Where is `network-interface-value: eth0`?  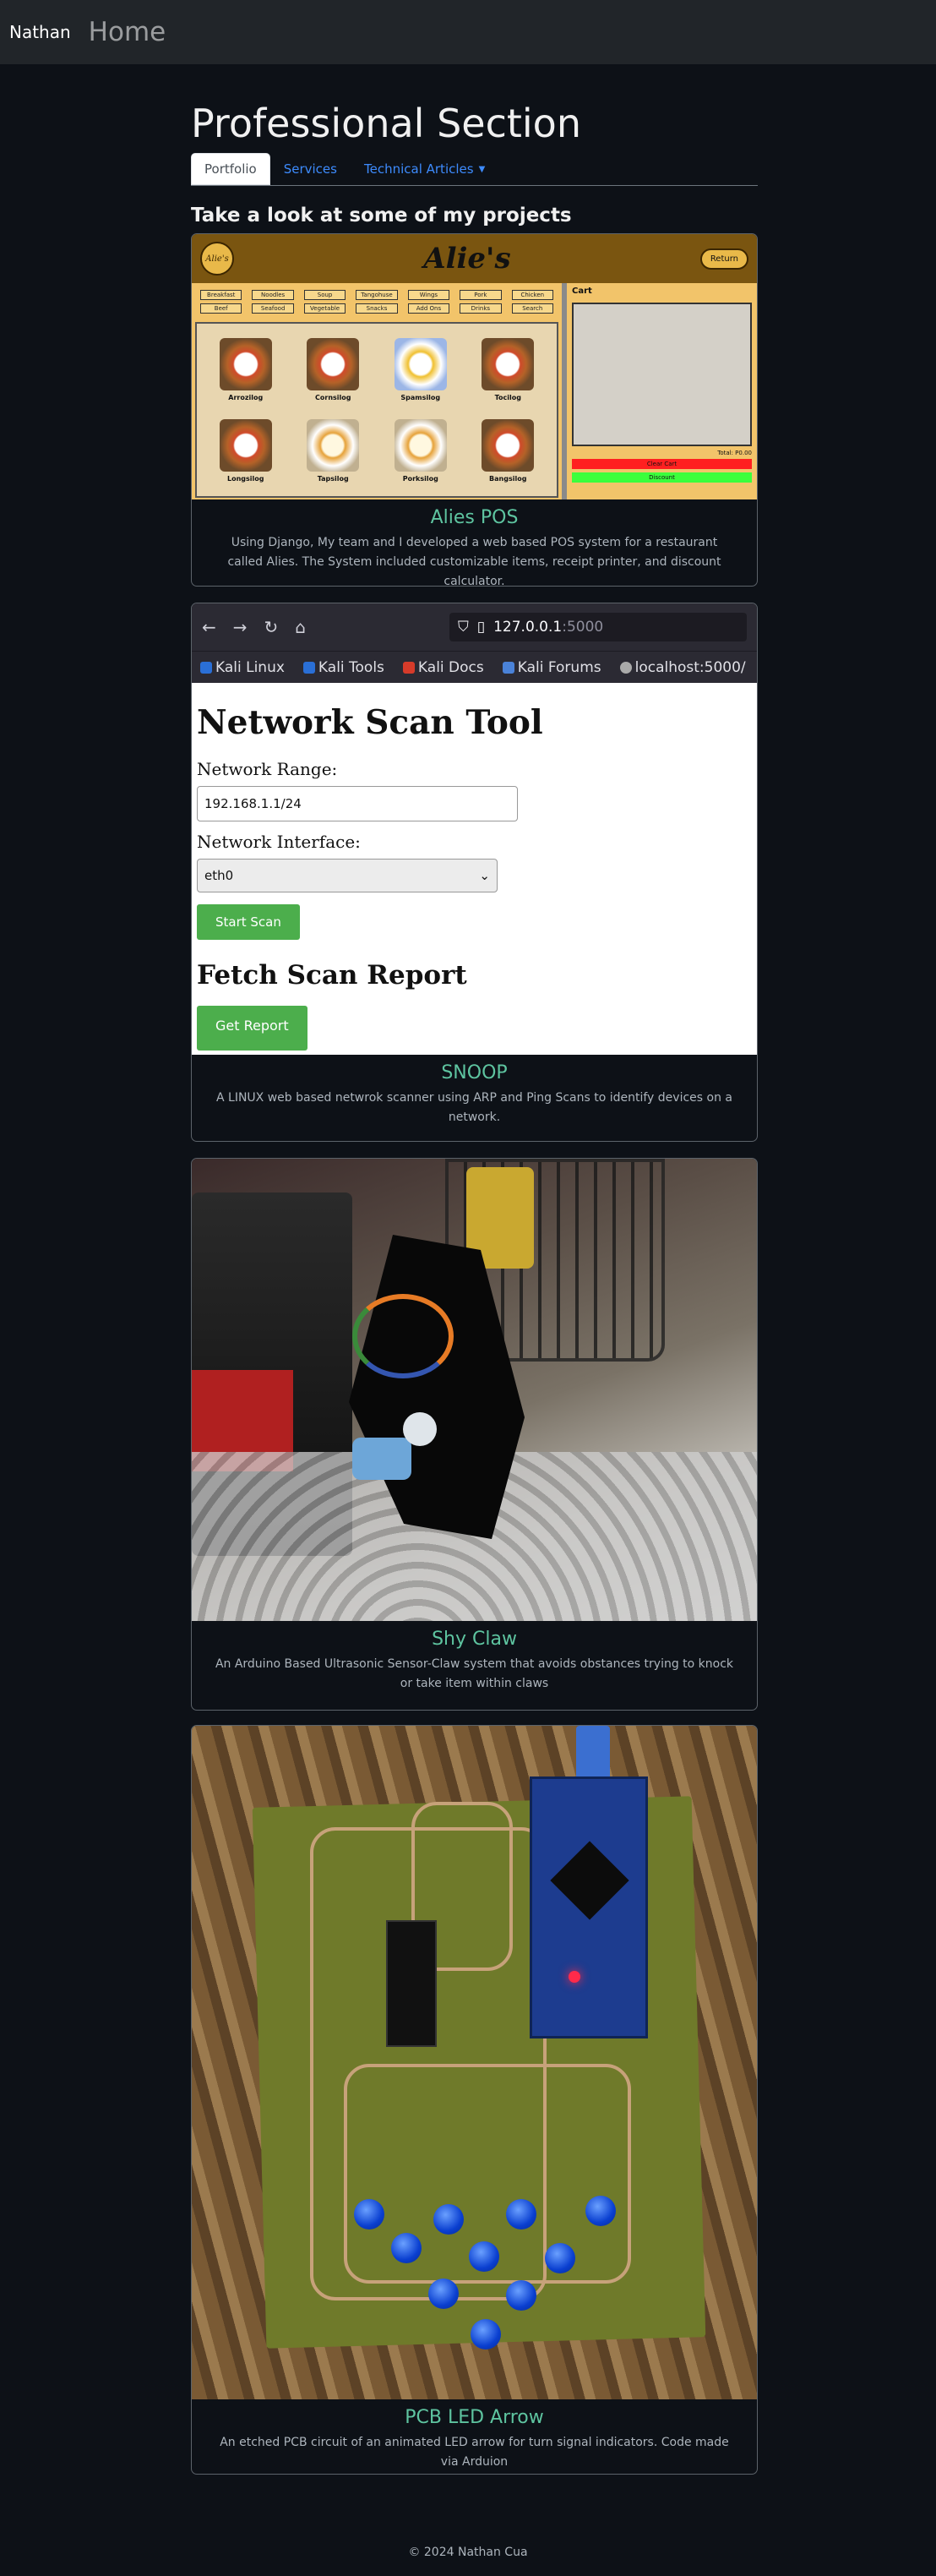
network-interface-value: eth0 is located at coordinates (219, 875).